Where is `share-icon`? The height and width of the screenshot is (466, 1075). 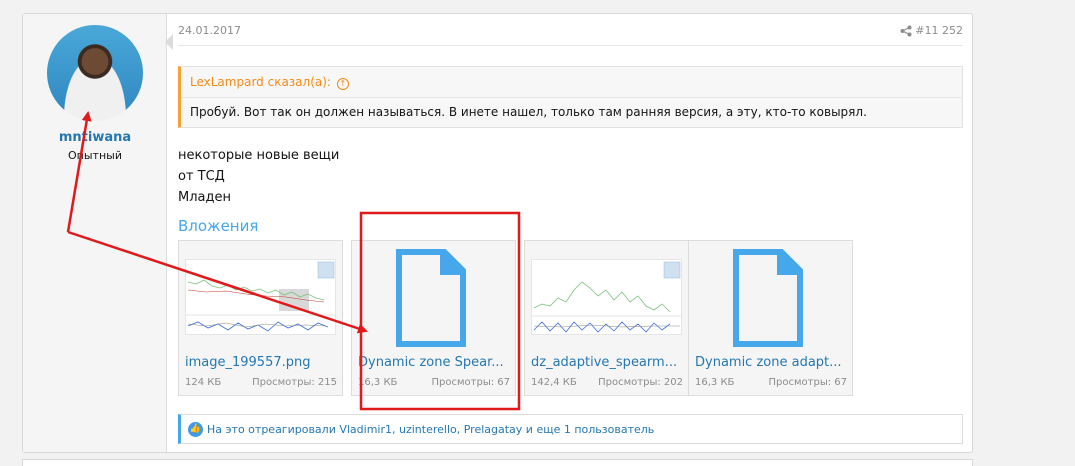
share-icon is located at coordinates (906, 31).